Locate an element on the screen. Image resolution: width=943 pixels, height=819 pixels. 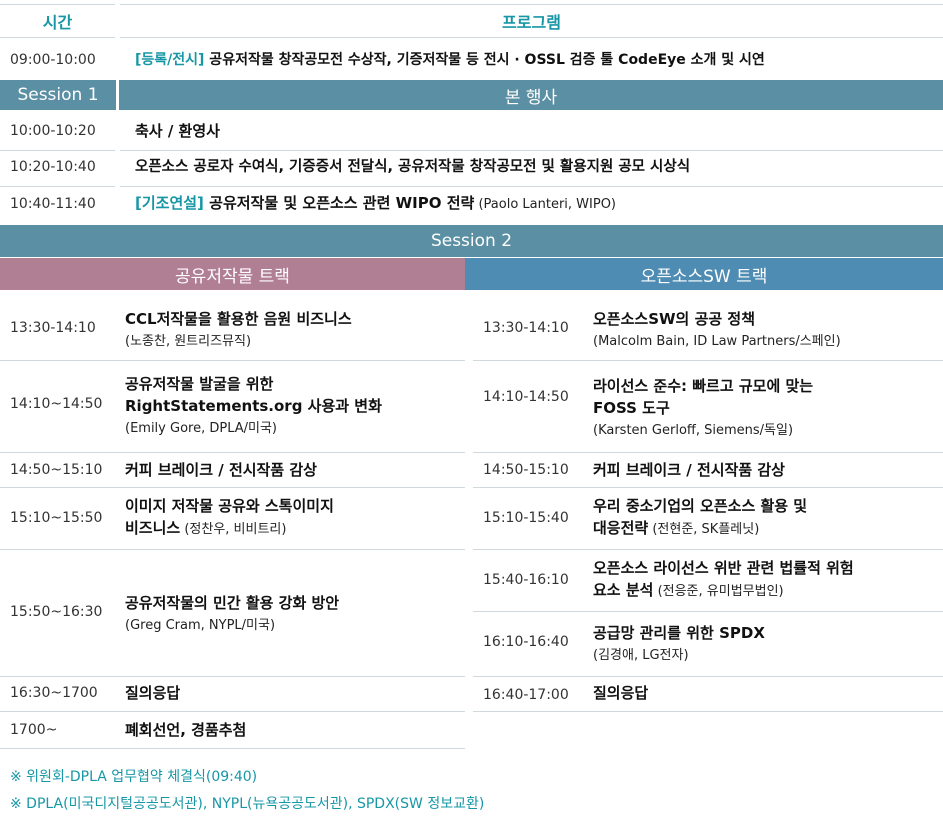
session-speaker: (Karsten Gerloff, Siemens/독일) is located at coordinates (693, 430).